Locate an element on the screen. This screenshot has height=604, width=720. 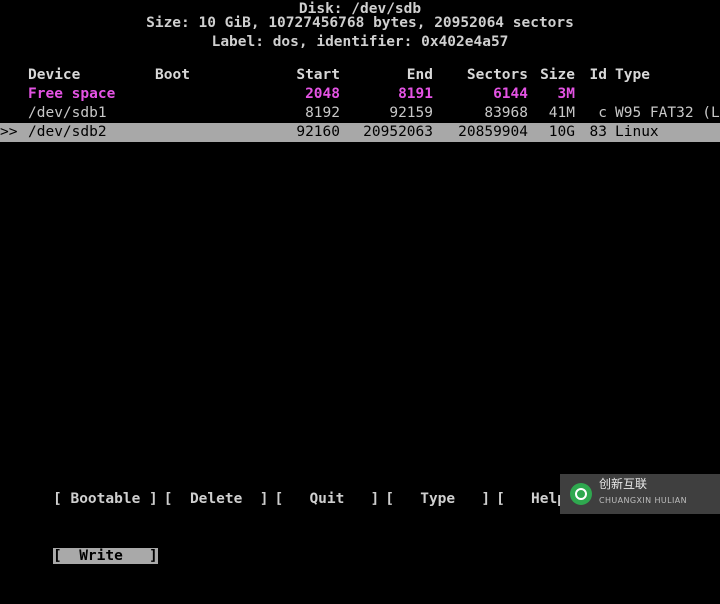
column-header-id: Id is located at coordinates (598, 75).